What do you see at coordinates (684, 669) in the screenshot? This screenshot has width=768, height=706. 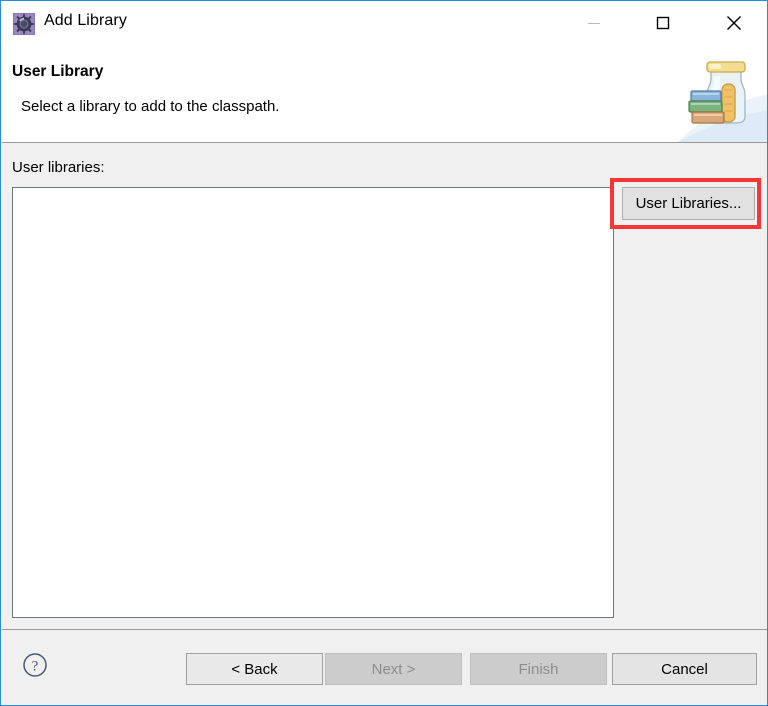 I see `cancel-button: Cancel` at bounding box center [684, 669].